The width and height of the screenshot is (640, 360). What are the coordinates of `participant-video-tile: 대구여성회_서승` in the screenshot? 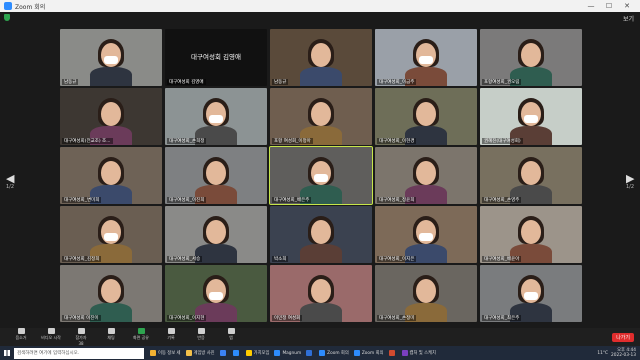 It's located at (216, 234).